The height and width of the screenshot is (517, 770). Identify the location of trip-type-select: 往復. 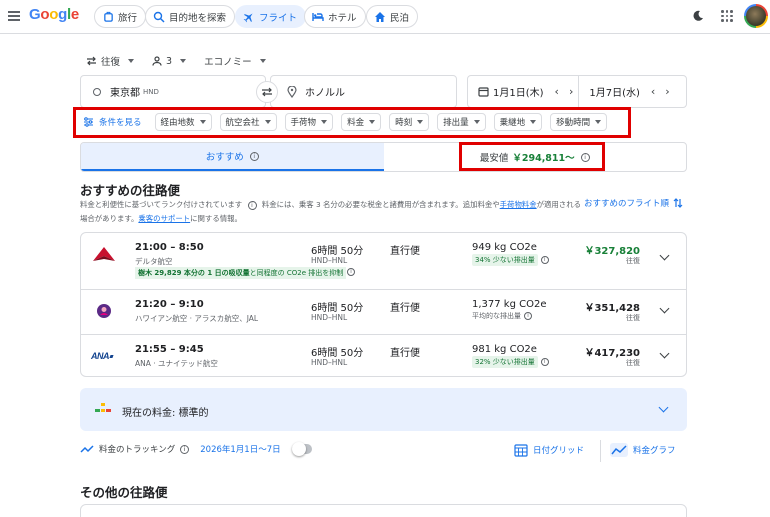
(110, 61).